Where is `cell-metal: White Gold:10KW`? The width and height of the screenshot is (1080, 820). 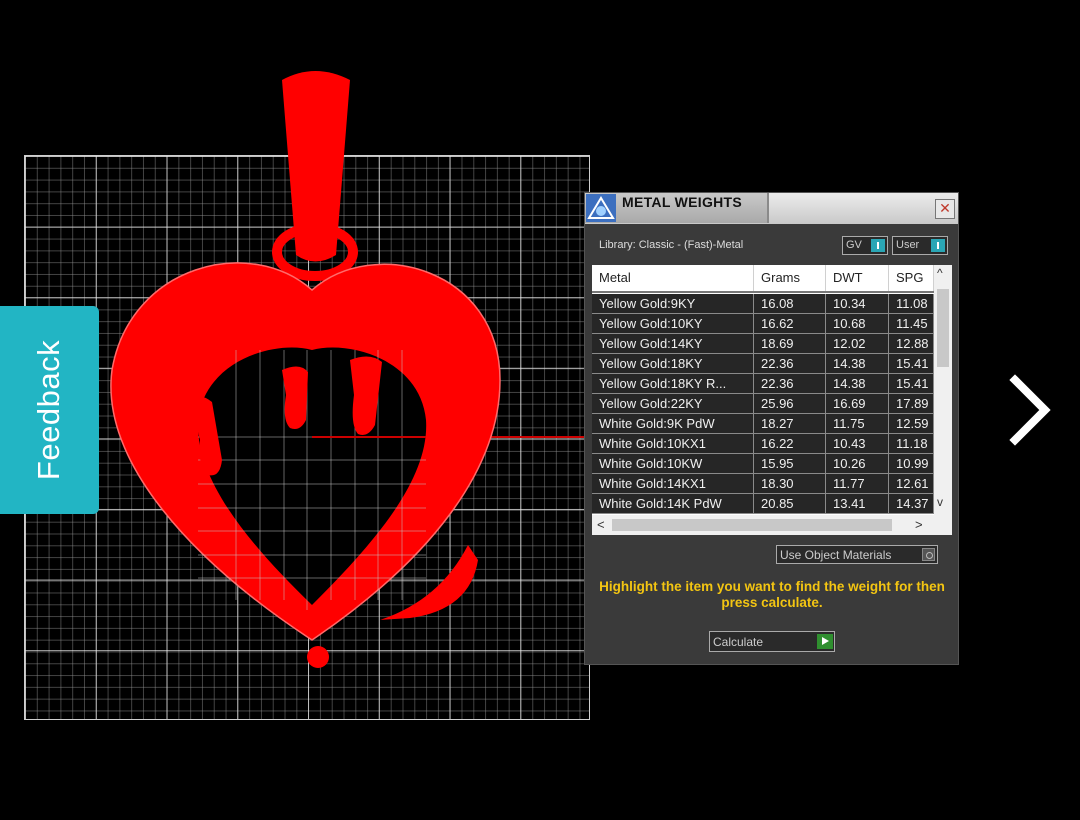
cell-metal: White Gold:10KW is located at coordinates (673, 463).